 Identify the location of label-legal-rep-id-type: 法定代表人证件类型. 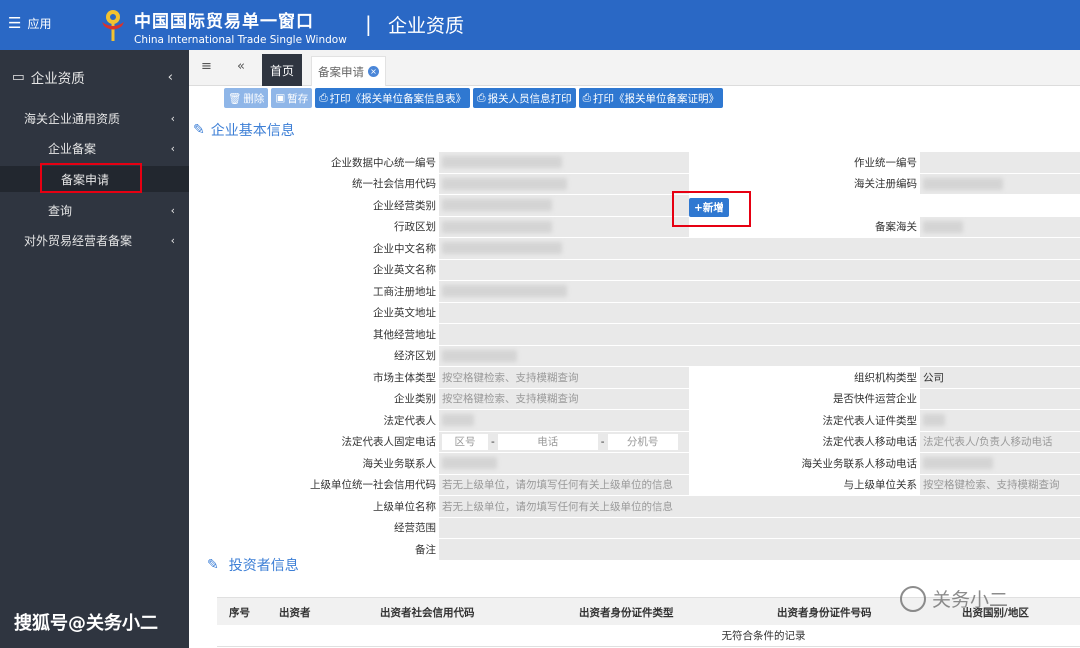
(805, 420).